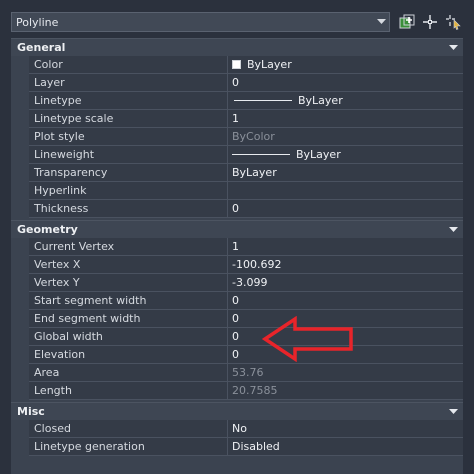  Describe the element at coordinates (345, 429) in the screenshot. I see `property-value: No` at that location.